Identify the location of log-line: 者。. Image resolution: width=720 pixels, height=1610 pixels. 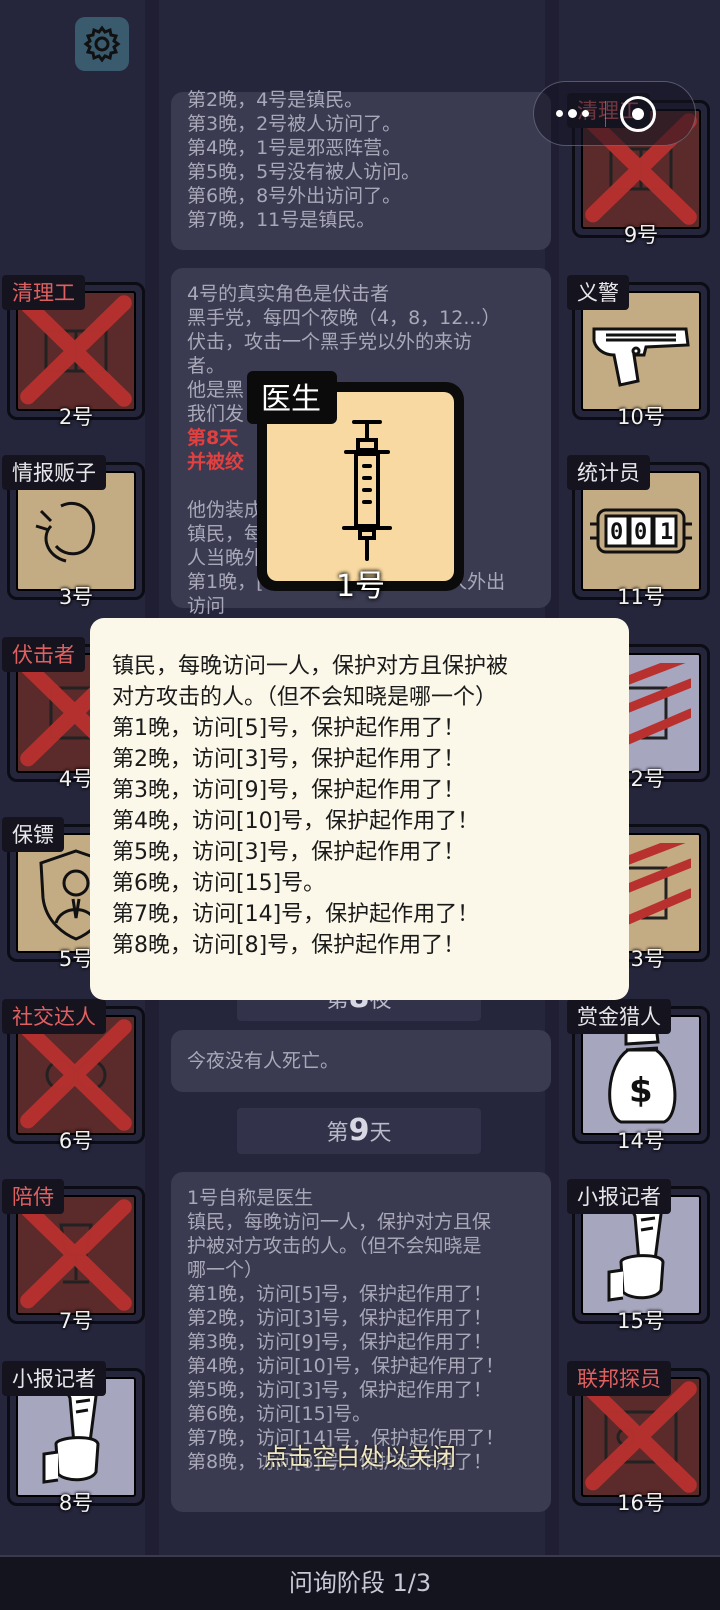
(206, 366).